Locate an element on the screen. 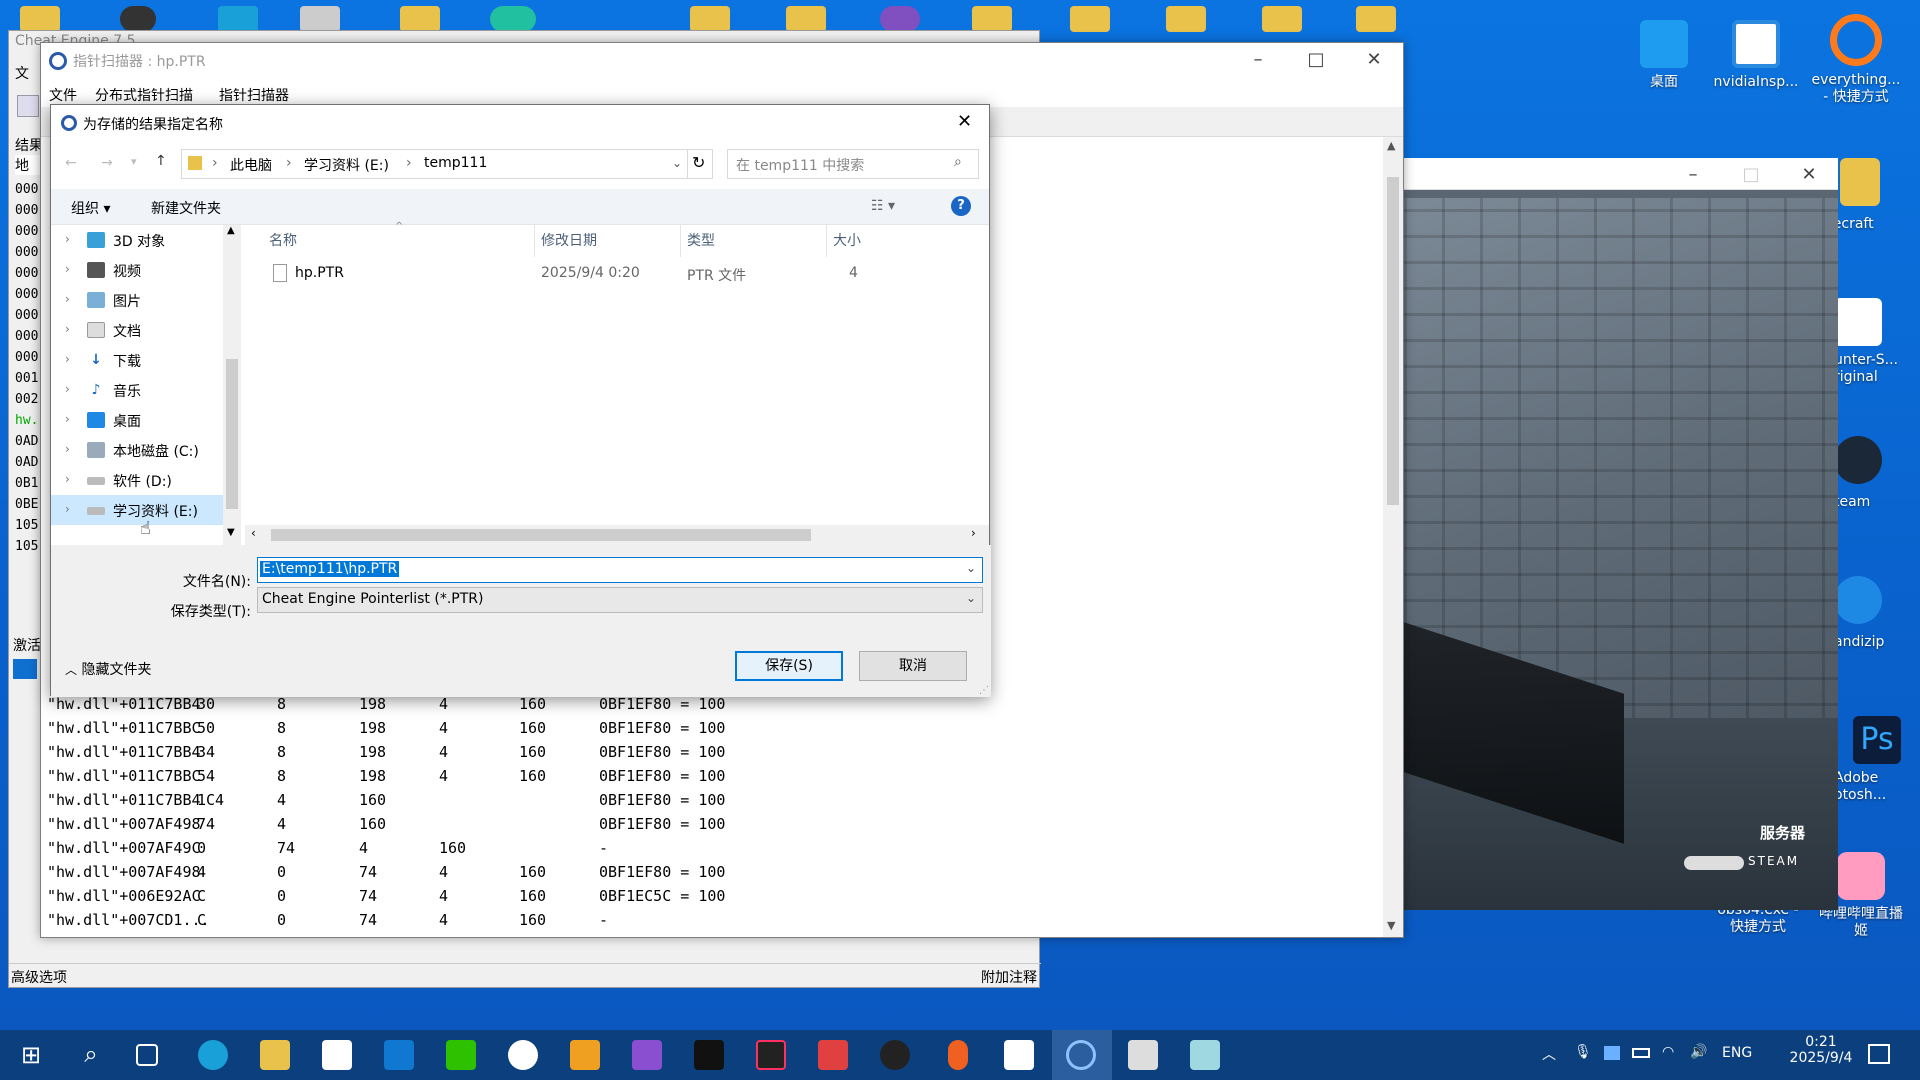 This screenshot has width=1920, height=1080. nav-item-local-disk-c: › 本地磁盘 (C:) is located at coordinates (141, 450).